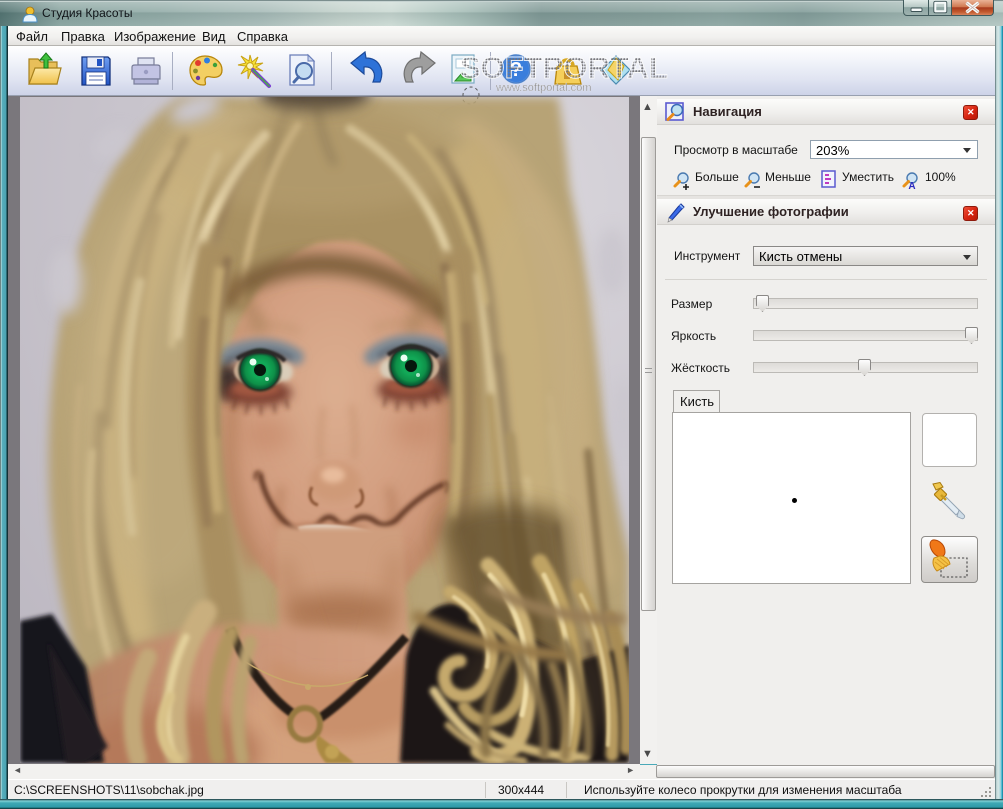 The image size is (1003, 809). Describe the element at coordinates (564, 67) in the screenshot. I see `svg-text: SOFTPORTAL` at that location.